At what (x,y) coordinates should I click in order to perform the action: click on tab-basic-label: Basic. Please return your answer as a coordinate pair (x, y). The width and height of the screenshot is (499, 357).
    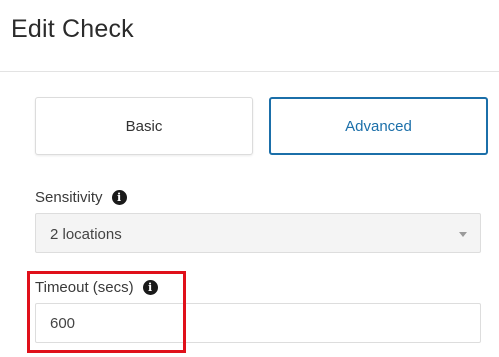
    Looking at the image, I should click on (144, 126).